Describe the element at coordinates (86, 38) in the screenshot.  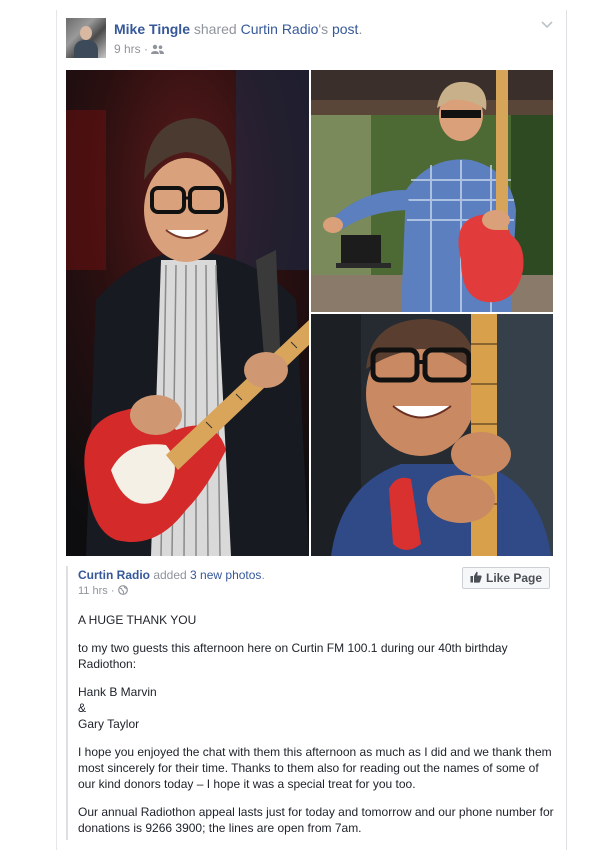
I see `avatar` at that location.